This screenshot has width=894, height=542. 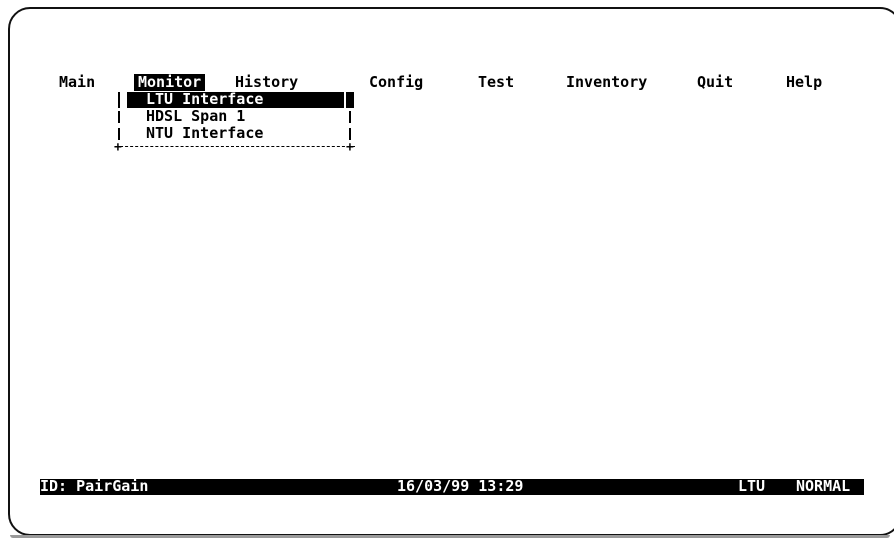 What do you see at coordinates (77, 82) in the screenshot?
I see `menu-item-main: Main` at bounding box center [77, 82].